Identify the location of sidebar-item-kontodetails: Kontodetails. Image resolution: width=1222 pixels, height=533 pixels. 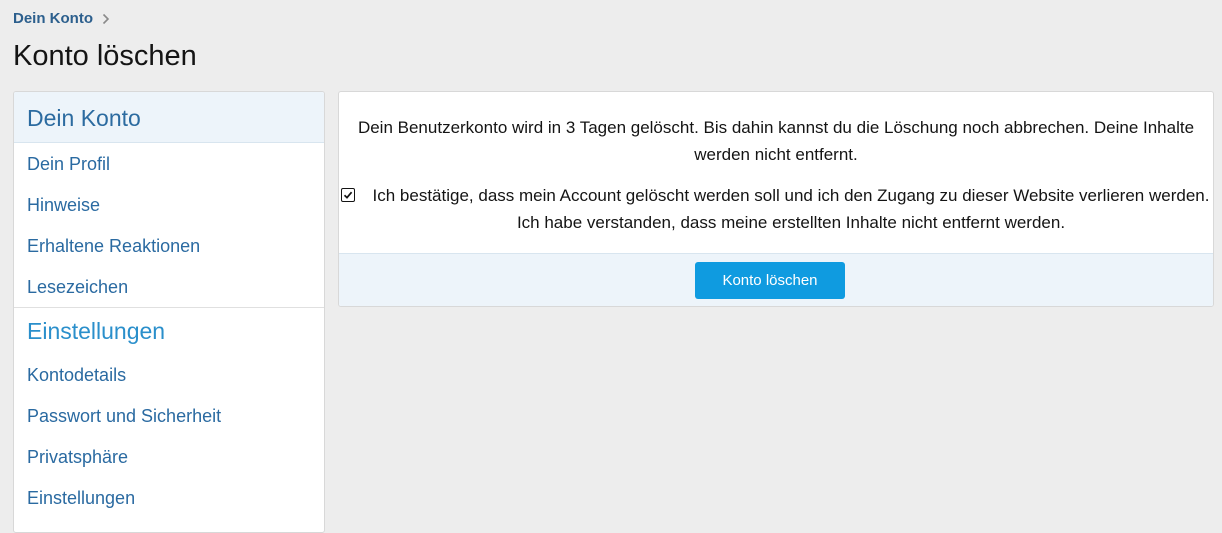
(169, 374).